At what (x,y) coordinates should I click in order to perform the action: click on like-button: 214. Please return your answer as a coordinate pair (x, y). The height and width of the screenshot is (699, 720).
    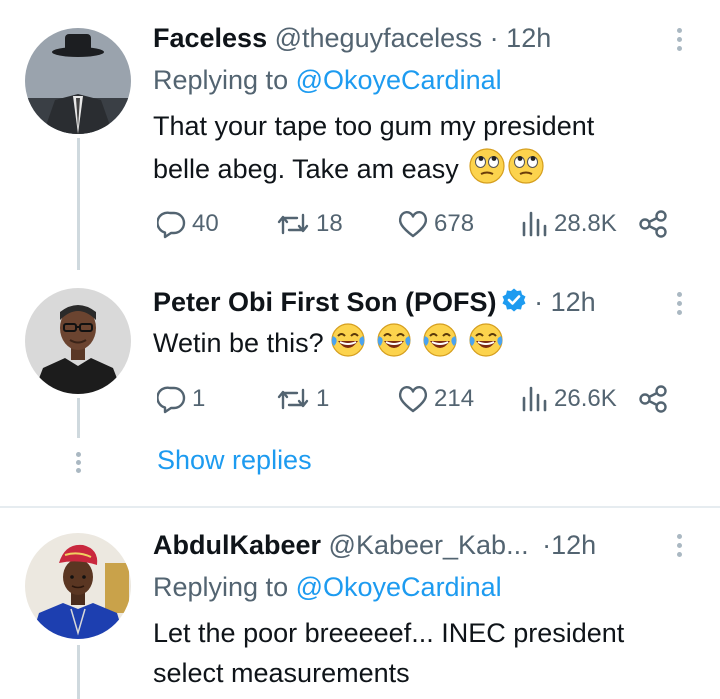
    Looking at the image, I should click on (435, 399).